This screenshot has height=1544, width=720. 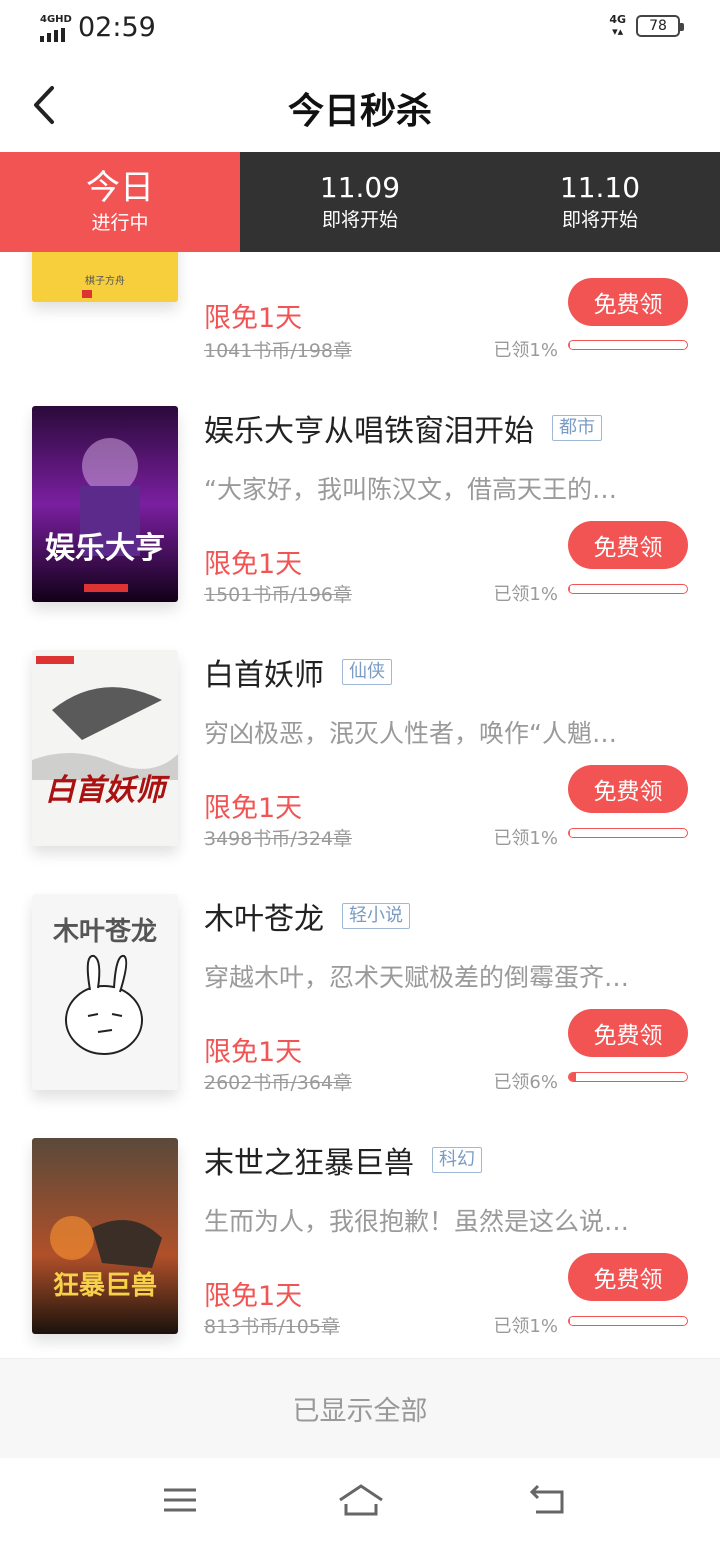 I want to click on menu-button, so click(x=180, y=1500).